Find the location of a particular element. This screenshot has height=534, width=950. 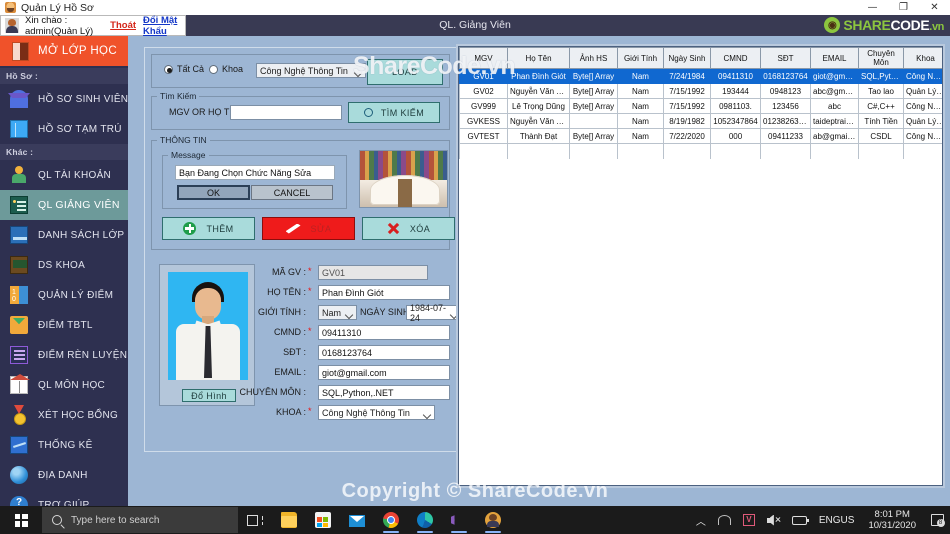

edge-icon is located at coordinates (425, 520).